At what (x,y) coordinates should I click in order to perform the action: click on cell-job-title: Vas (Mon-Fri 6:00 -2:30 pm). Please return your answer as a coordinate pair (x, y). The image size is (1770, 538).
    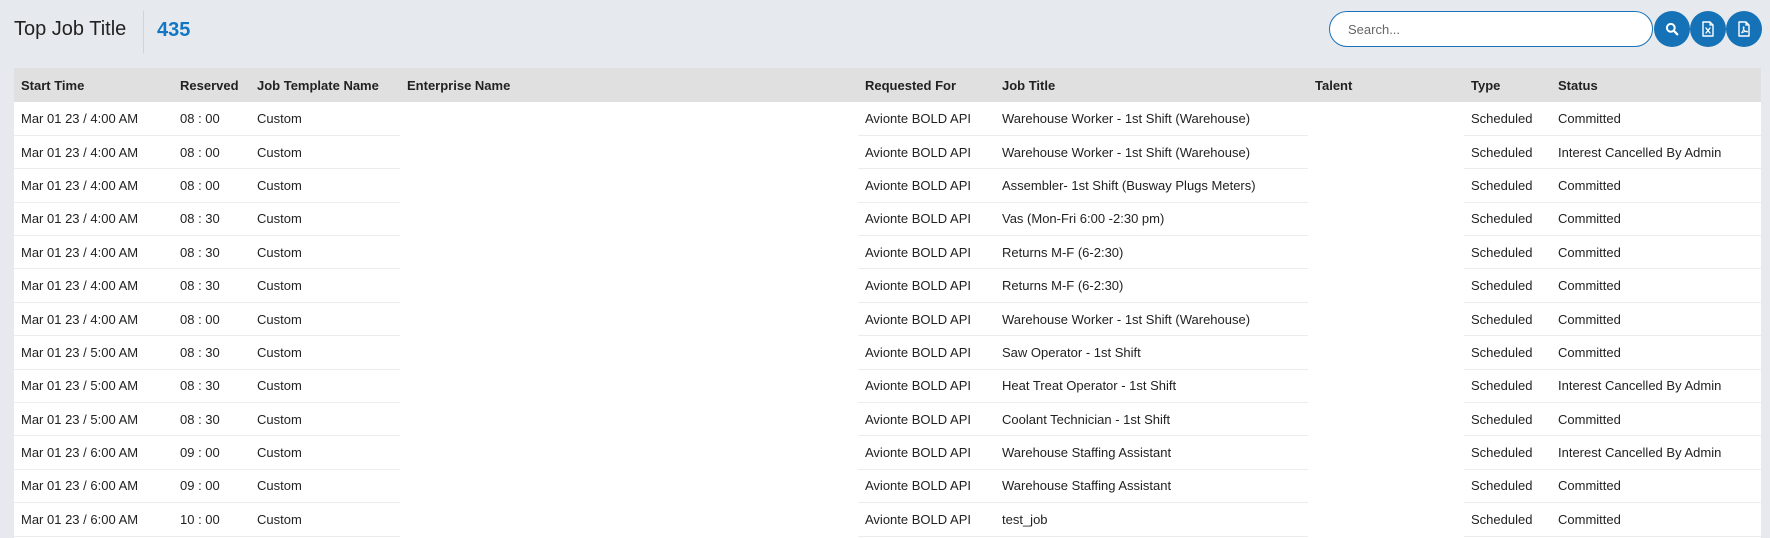
    Looking at the image, I should click on (1151, 219).